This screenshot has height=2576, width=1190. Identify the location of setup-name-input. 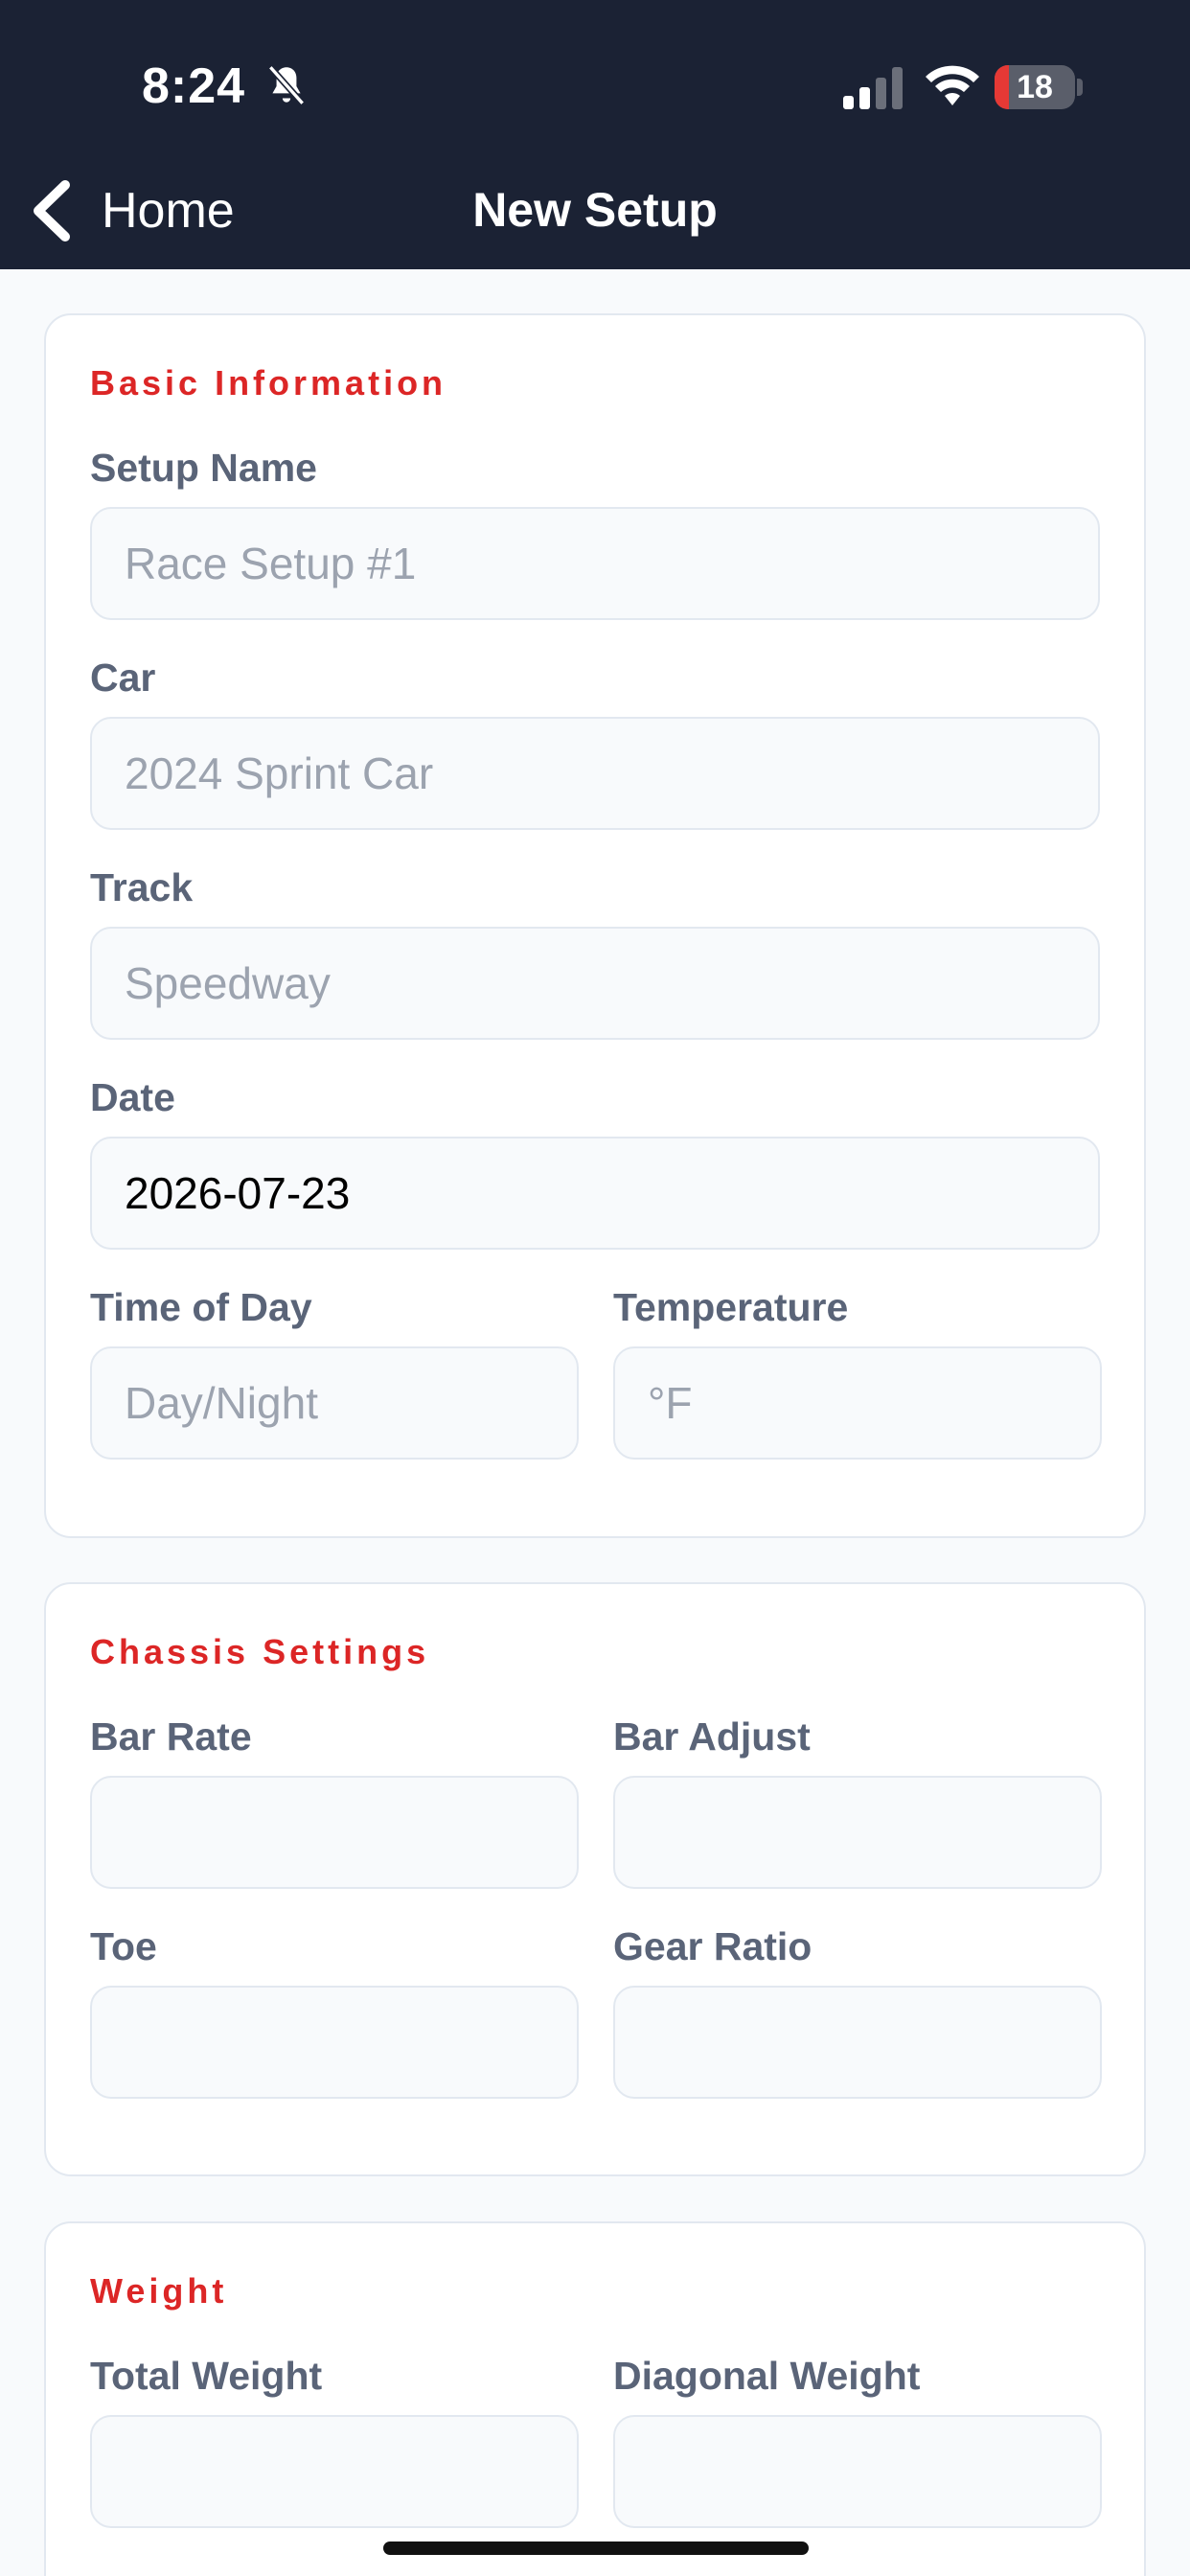
(595, 563).